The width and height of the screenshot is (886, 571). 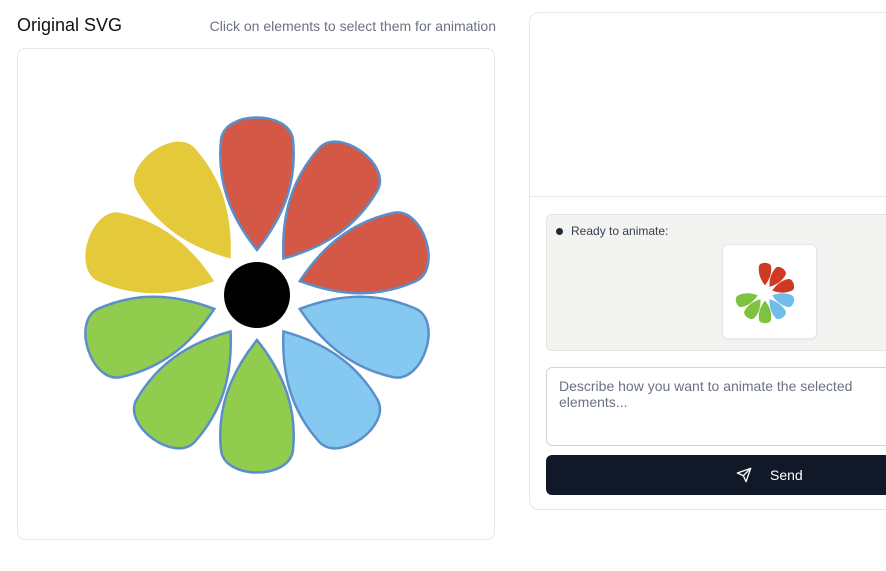 I want to click on ready-label: Ready to animate:, so click(x=620, y=231).